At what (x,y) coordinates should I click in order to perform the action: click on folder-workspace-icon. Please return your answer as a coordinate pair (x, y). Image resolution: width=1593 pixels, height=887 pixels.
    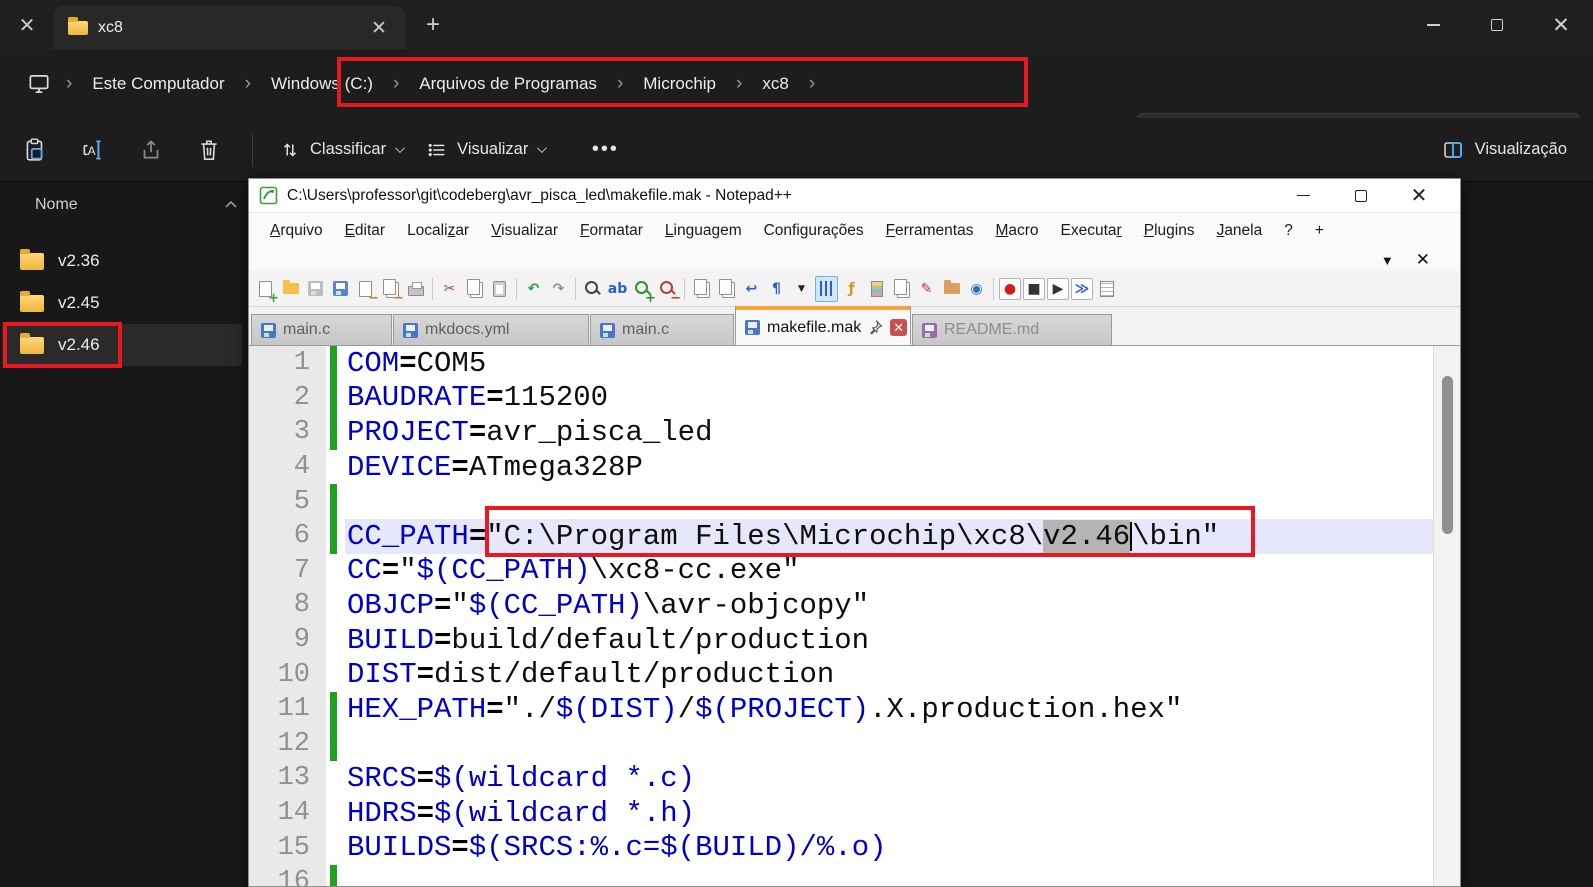
    Looking at the image, I should click on (951, 289).